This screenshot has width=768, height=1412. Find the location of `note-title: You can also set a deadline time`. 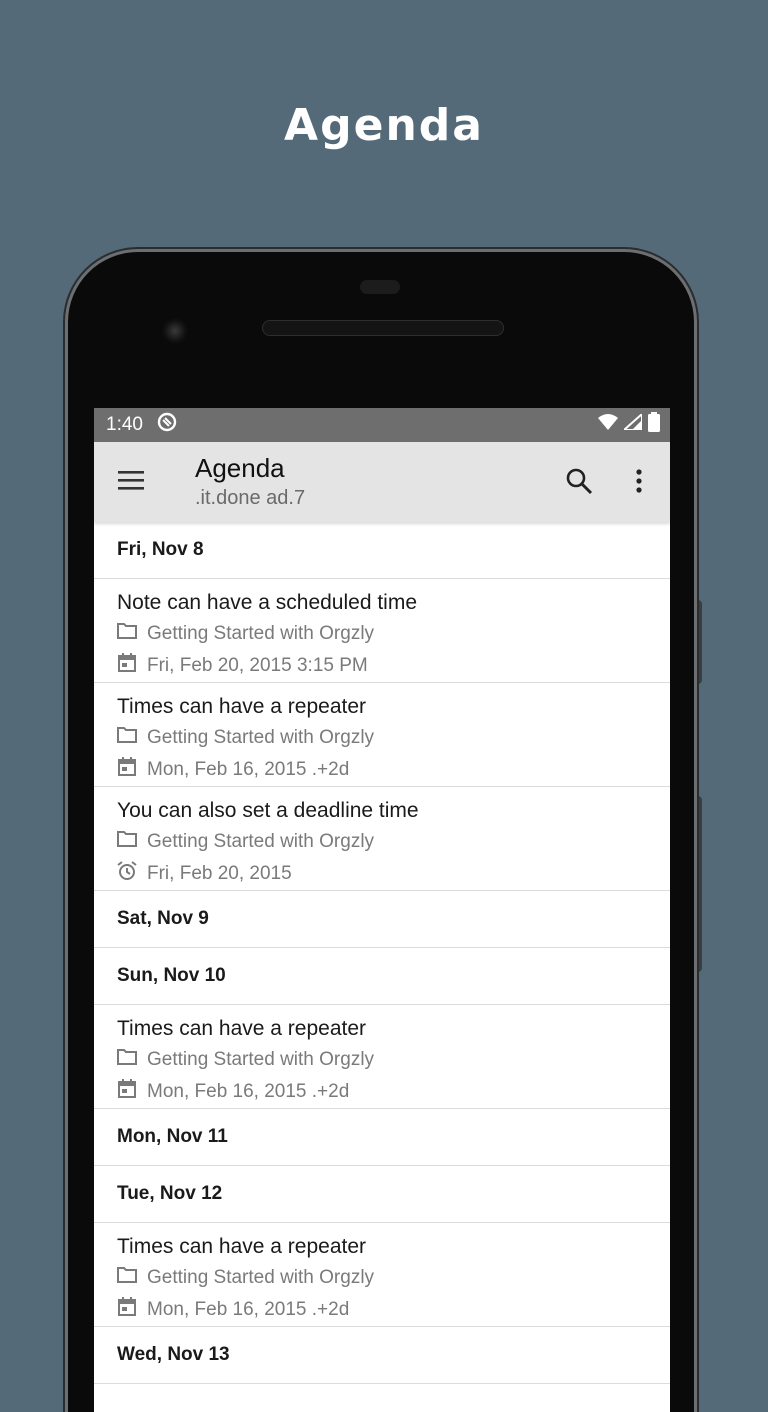

note-title: You can also set a deadline time is located at coordinates (268, 810).